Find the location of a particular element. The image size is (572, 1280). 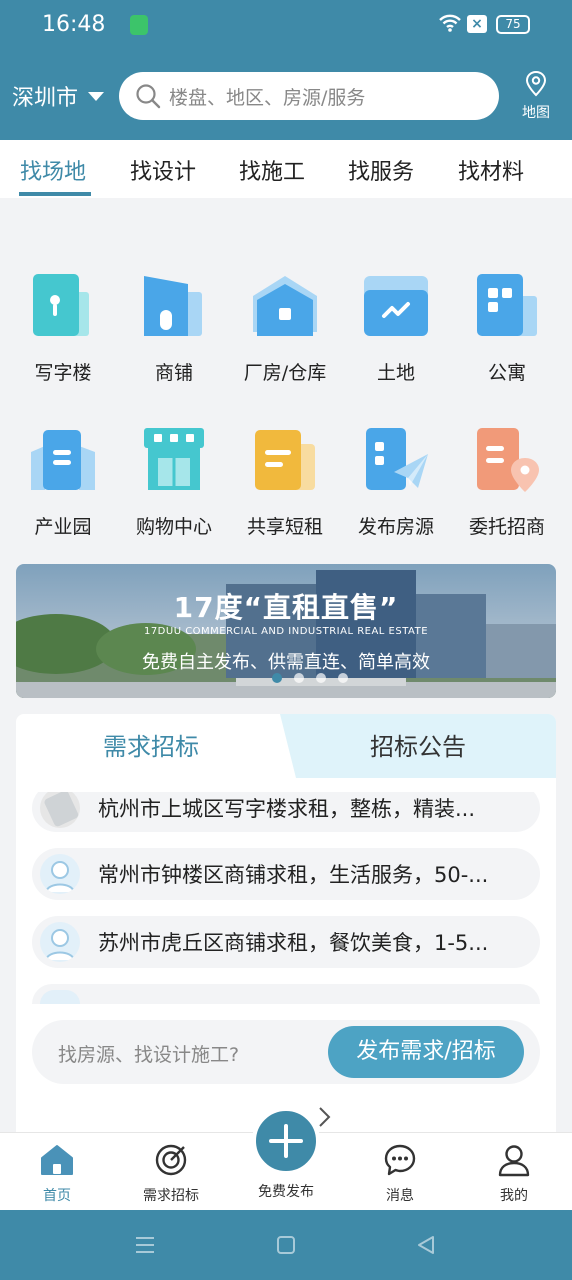

nav-label: 免费发布 is located at coordinates (286, 1192).